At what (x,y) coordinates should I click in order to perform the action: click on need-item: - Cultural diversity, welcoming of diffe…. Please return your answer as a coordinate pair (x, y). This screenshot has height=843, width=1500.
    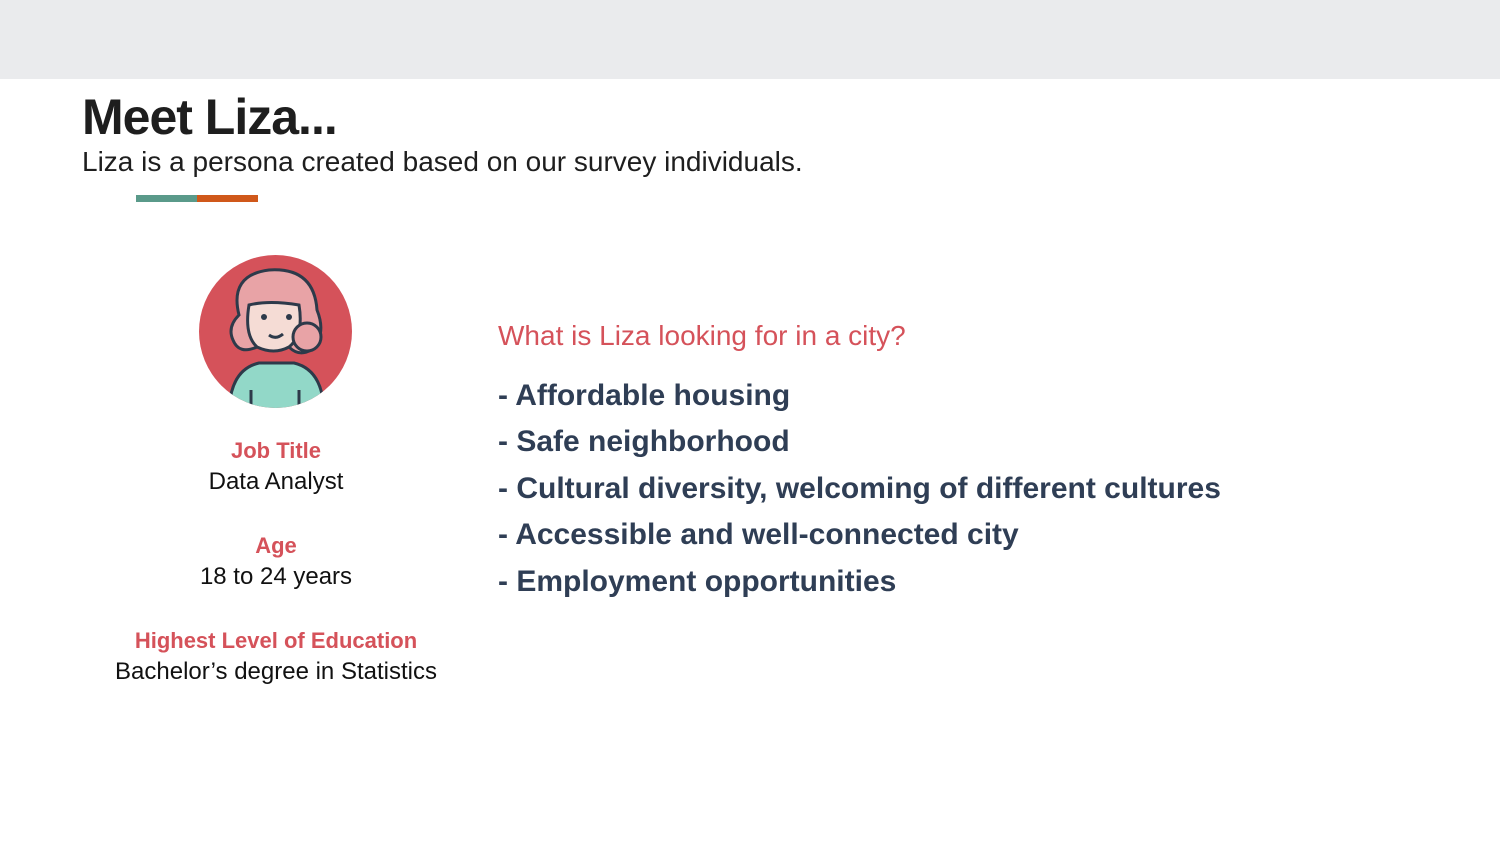
    Looking at the image, I should click on (859, 488).